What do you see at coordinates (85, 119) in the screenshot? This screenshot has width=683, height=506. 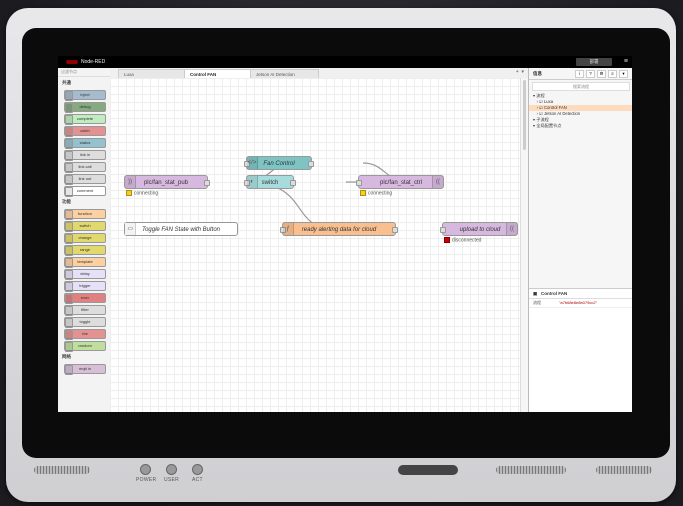 I see `palette-node: complete` at bounding box center [85, 119].